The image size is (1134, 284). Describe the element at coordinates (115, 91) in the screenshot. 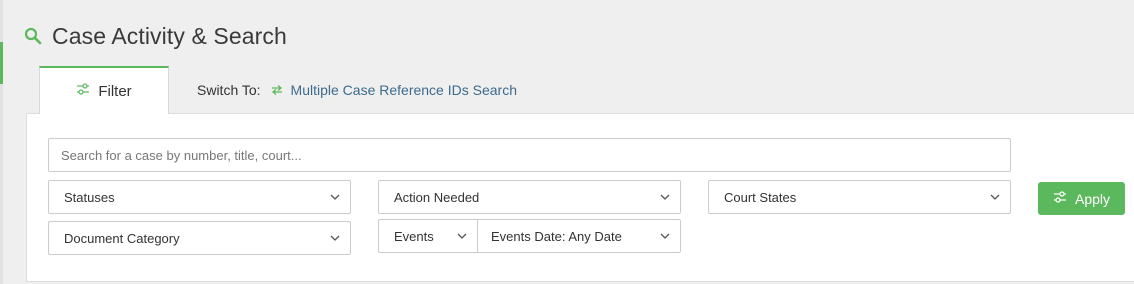

I see `tab-filter-label: Filter` at that location.